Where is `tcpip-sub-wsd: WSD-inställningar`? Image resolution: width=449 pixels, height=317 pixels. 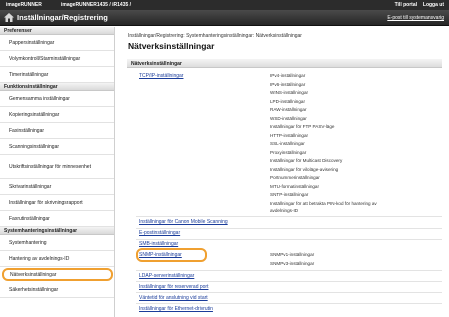 tcpip-sub-wsd: WSD-inställningar is located at coordinates (288, 118).